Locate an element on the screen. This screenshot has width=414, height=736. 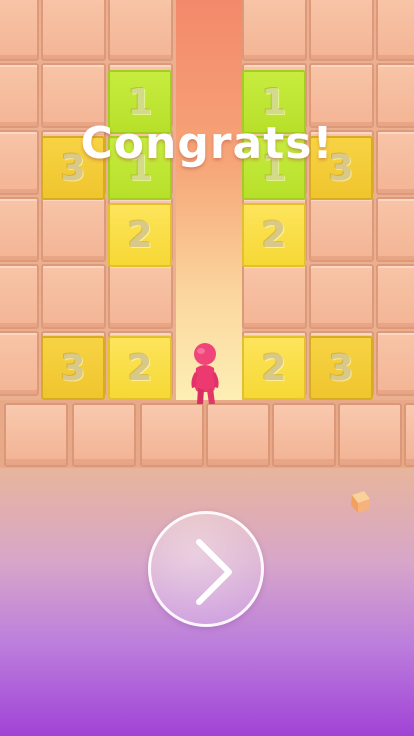
next-level-button is located at coordinates (206, 569).